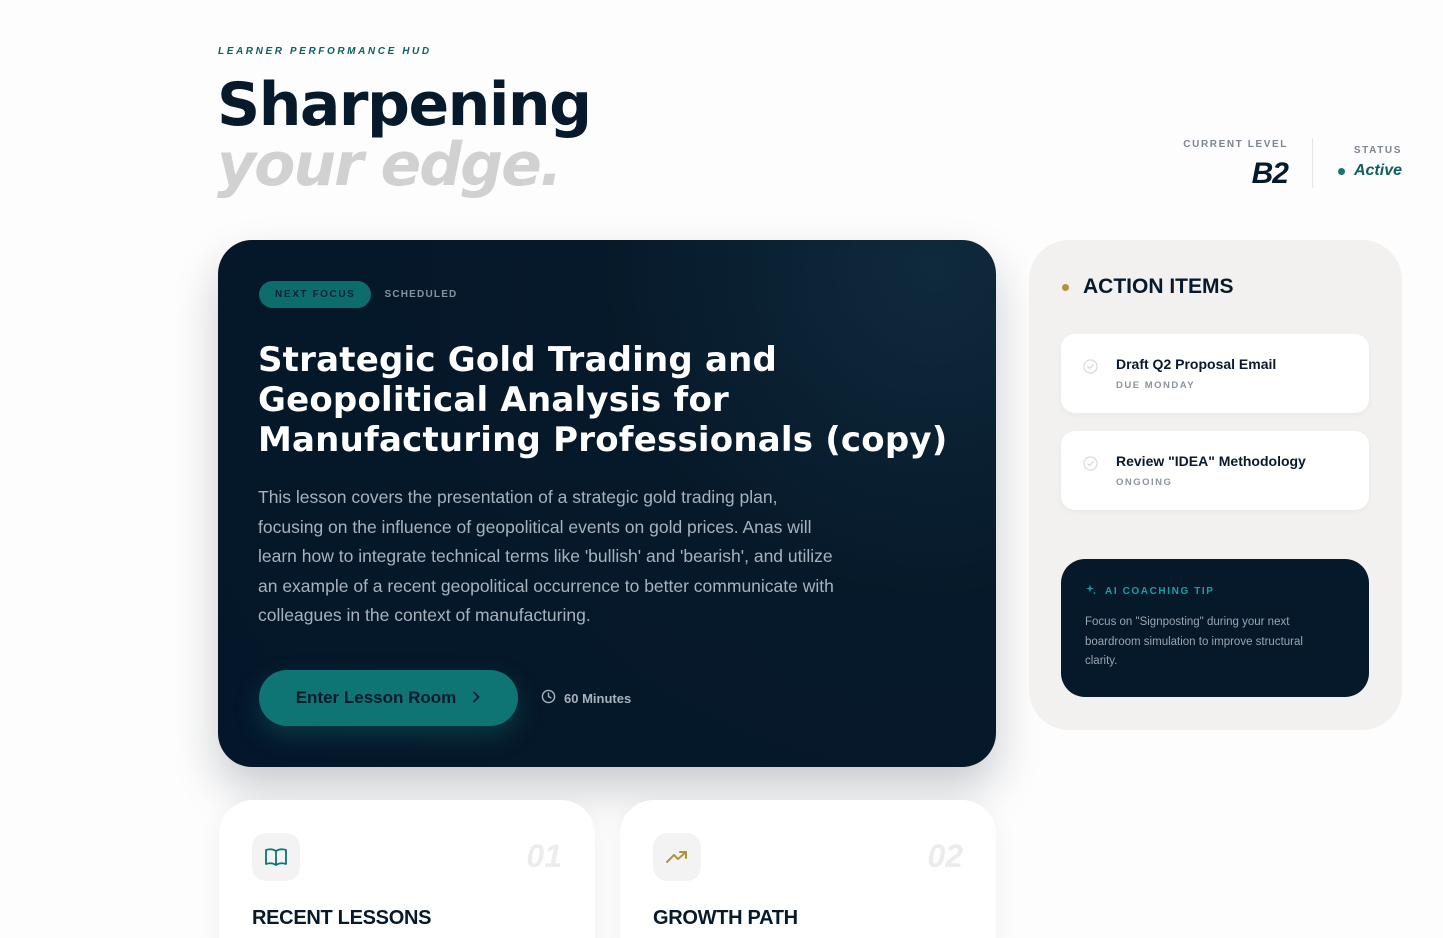 This screenshot has height=938, width=1443. What do you see at coordinates (598, 698) in the screenshot?
I see `duration-text: 60 Minutes` at bounding box center [598, 698].